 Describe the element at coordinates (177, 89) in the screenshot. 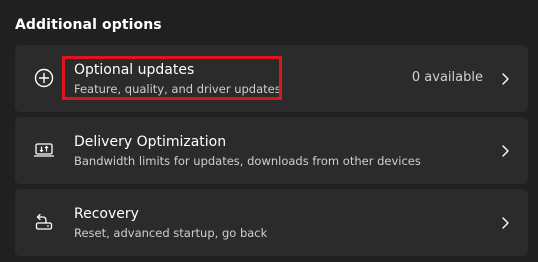

I see `optional-updates-subtitle: Feature, quality, and driver updates` at that location.